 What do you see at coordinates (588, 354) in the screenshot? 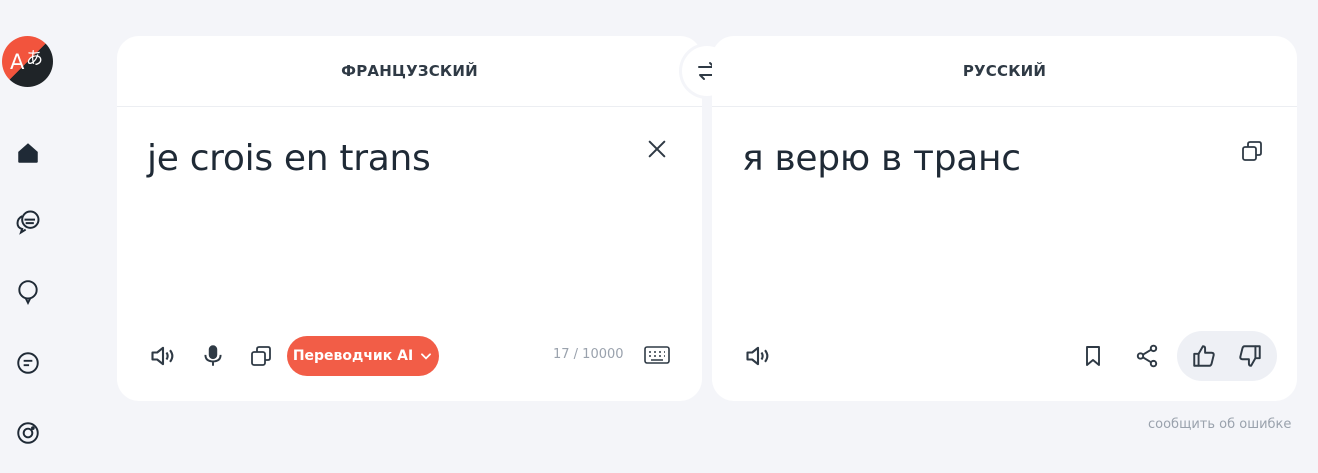
I see `character-counter: 17 / 10000` at bounding box center [588, 354].